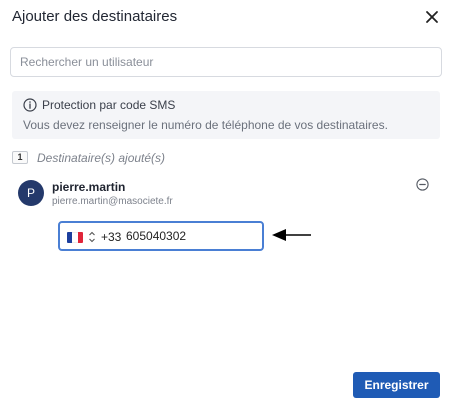 Image resolution: width=454 pixels, height=407 pixels. I want to click on minus-circle-icon, so click(422, 184).